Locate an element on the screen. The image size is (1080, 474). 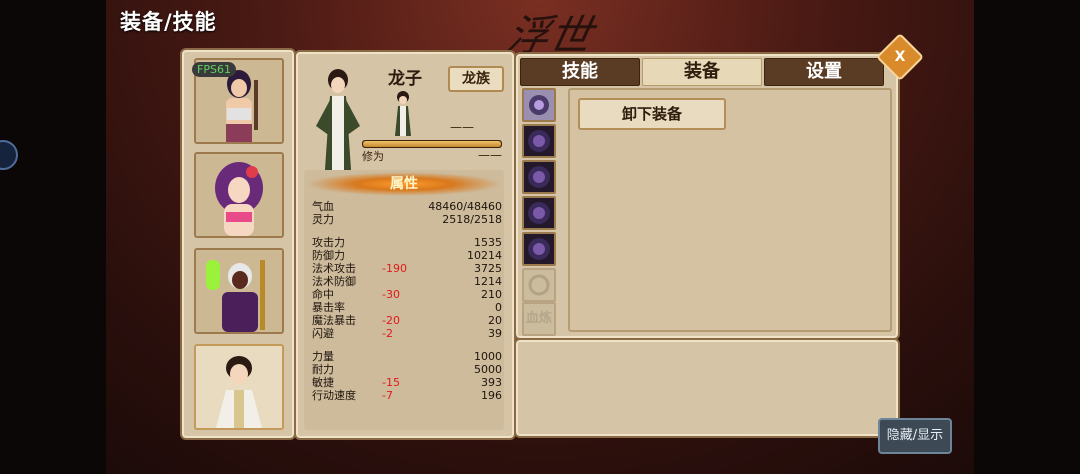
purple-hair-girl-portrait-icon is located at coordinates (239, 195).